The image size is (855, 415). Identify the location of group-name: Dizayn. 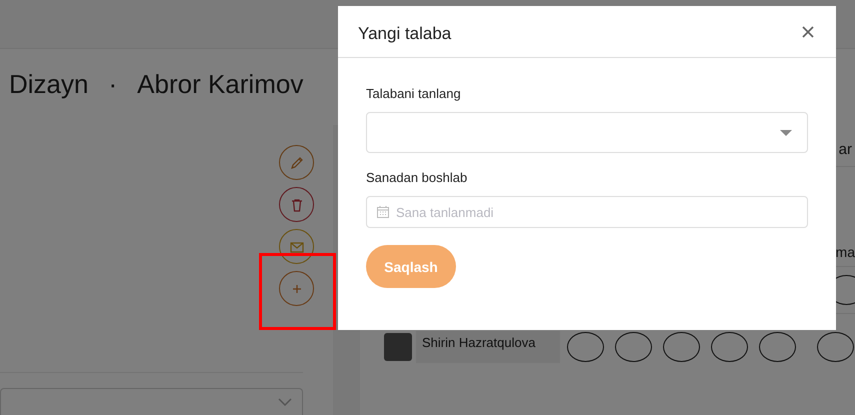
(48, 84).